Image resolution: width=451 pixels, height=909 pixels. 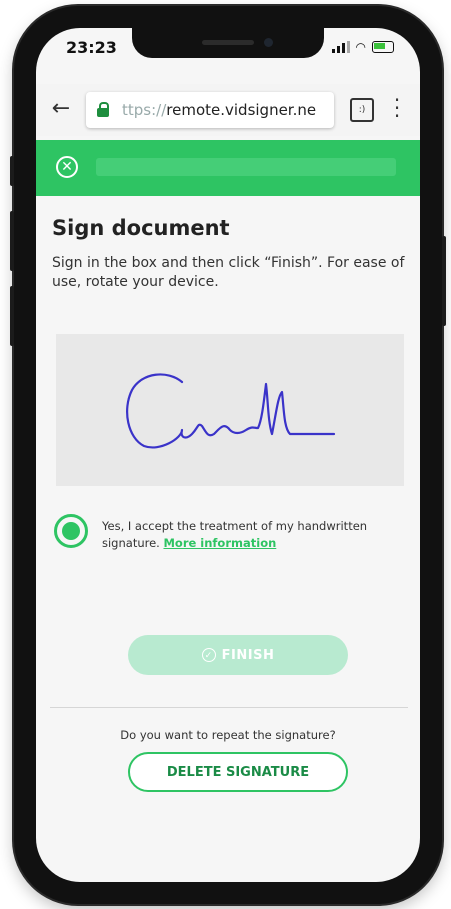 What do you see at coordinates (12, 171) in the screenshot?
I see `mute-switch` at bounding box center [12, 171].